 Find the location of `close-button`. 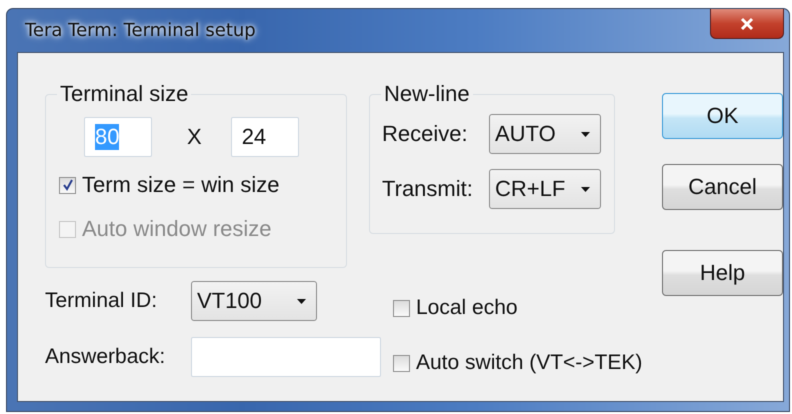

close-button is located at coordinates (747, 24).